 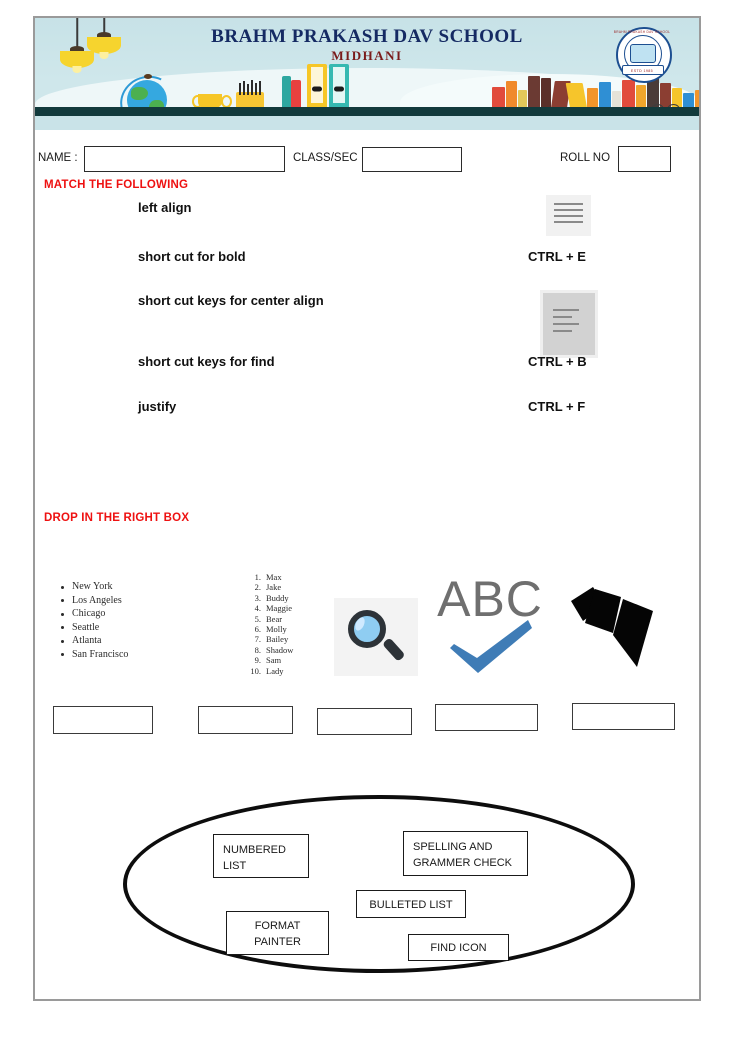 What do you see at coordinates (93, 628) in the screenshot?
I see `list-item: Seattle` at bounding box center [93, 628].